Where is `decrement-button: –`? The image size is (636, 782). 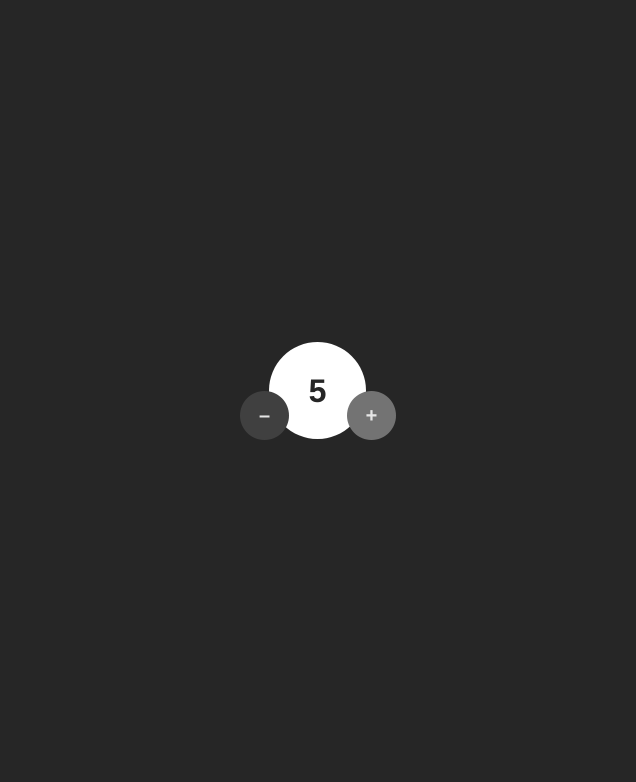 decrement-button: – is located at coordinates (264, 415).